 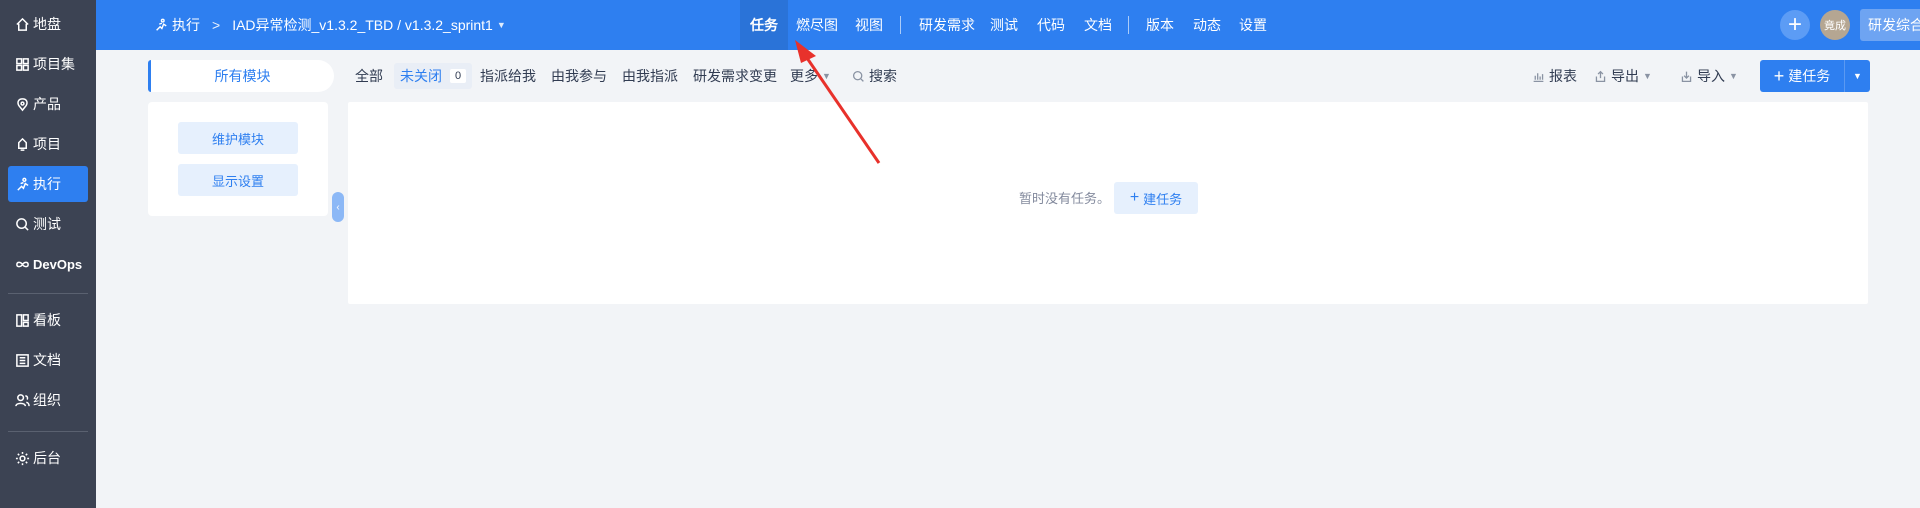 What do you see at coordinates (1540, 76) in the screenshot?
I see `bar-chart-icon` at bounding box center [1540, 76].